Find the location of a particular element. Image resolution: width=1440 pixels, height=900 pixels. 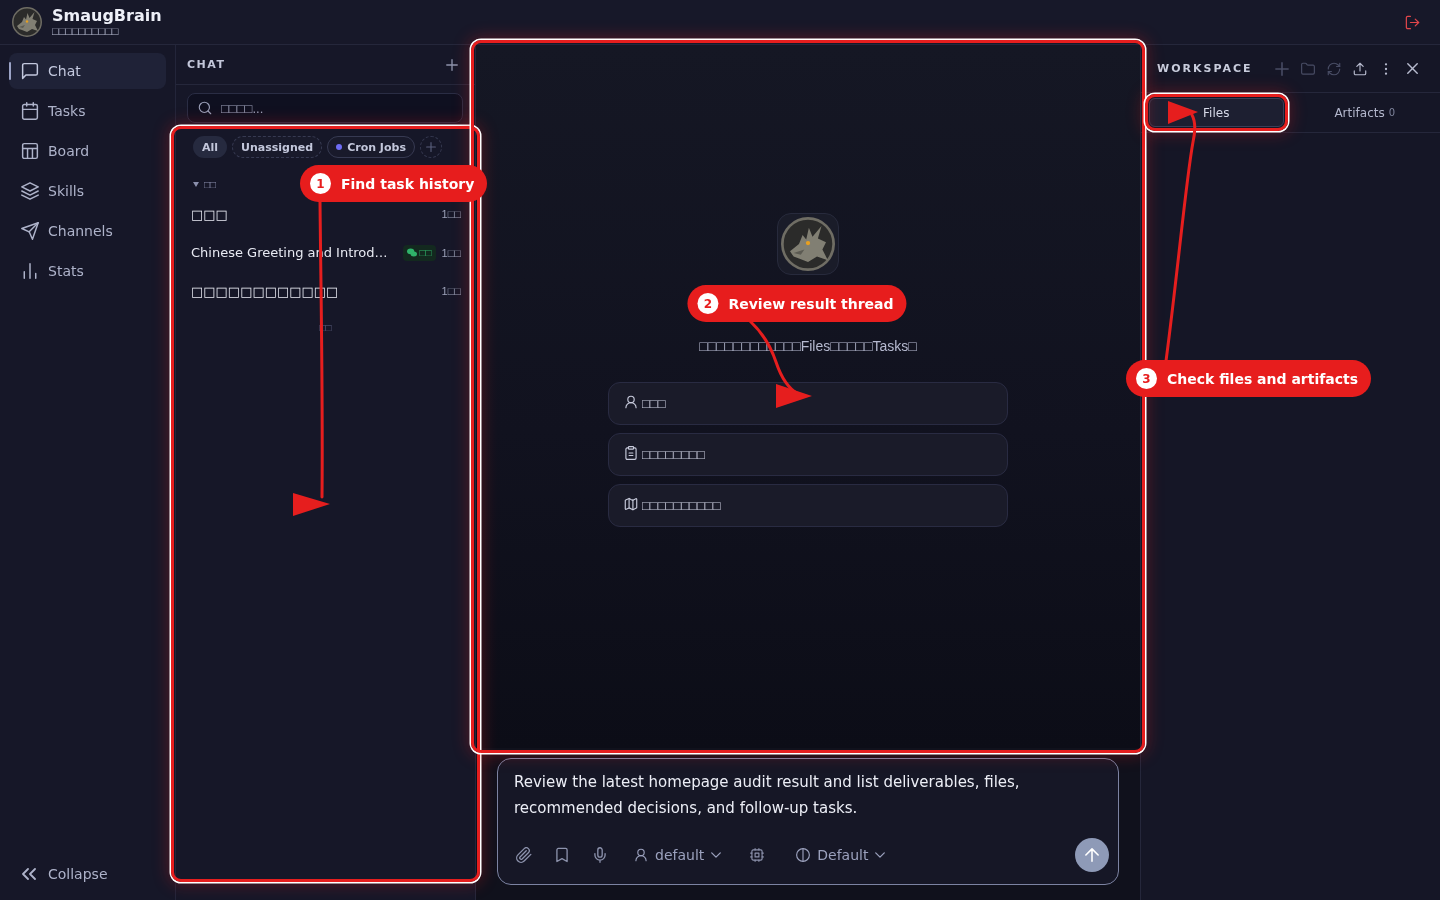

new-chat-button is located at coordinates (452, 64).